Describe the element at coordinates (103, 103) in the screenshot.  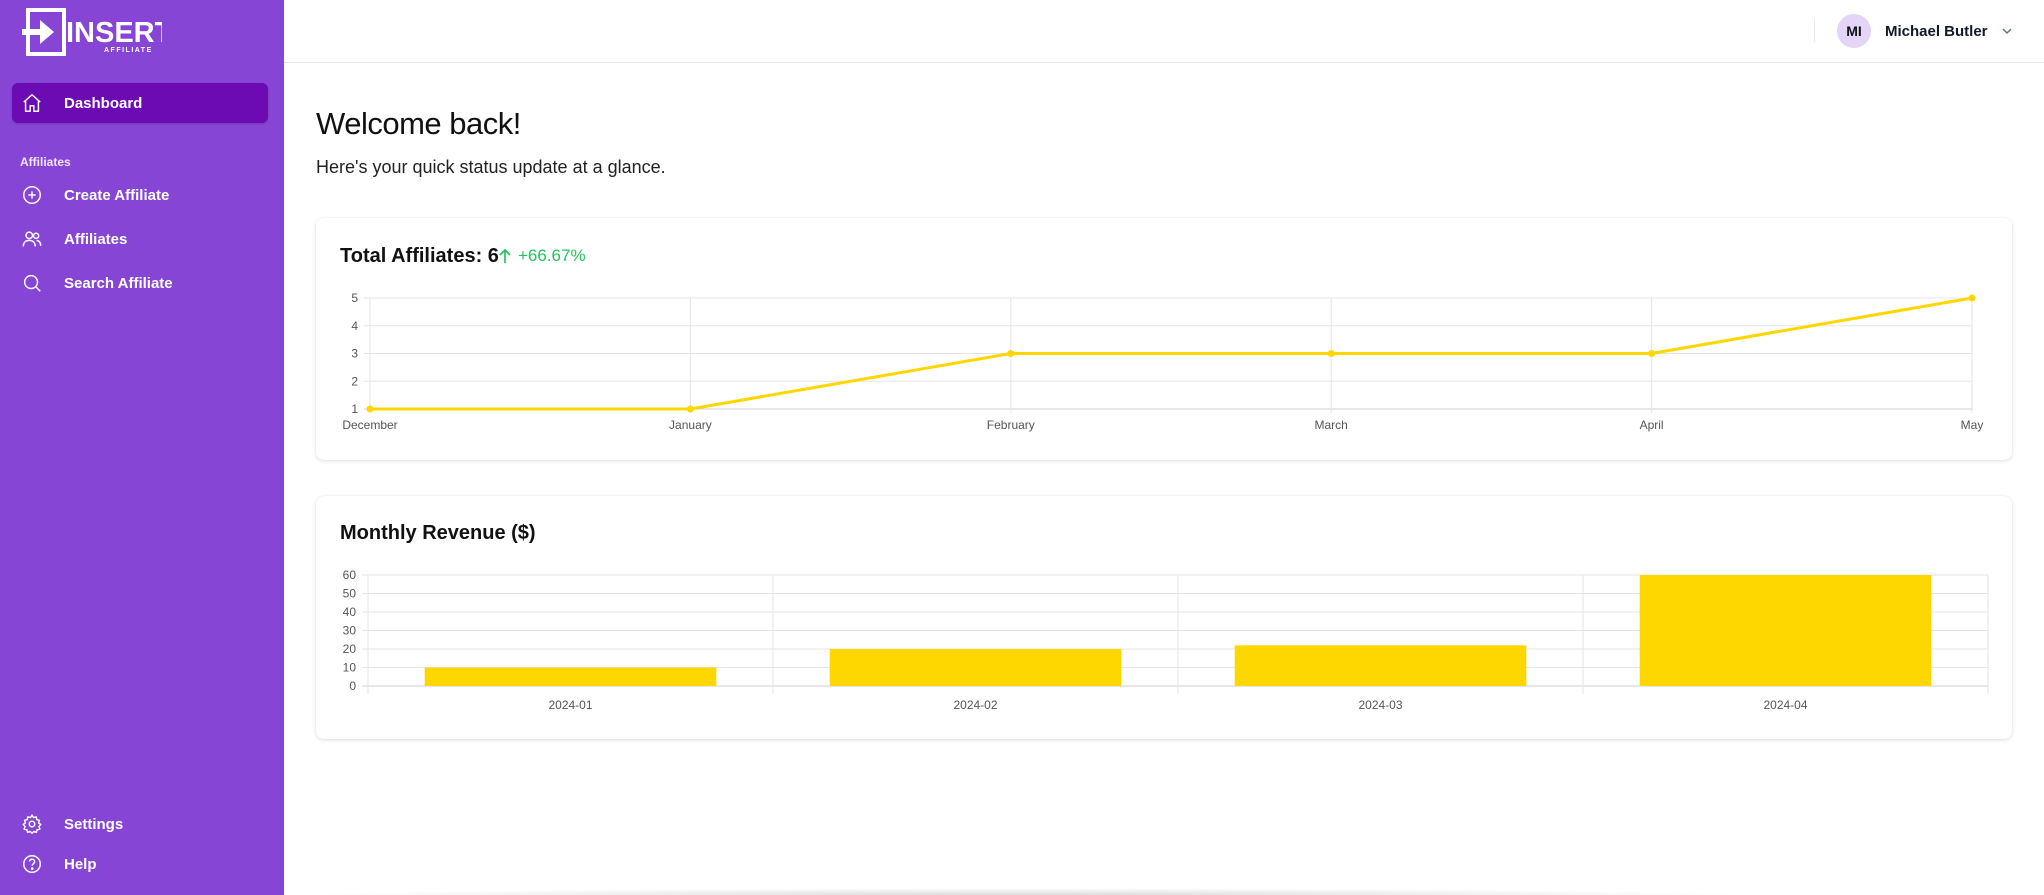
I see `sidebar-item-label: Dashboard` at that location.